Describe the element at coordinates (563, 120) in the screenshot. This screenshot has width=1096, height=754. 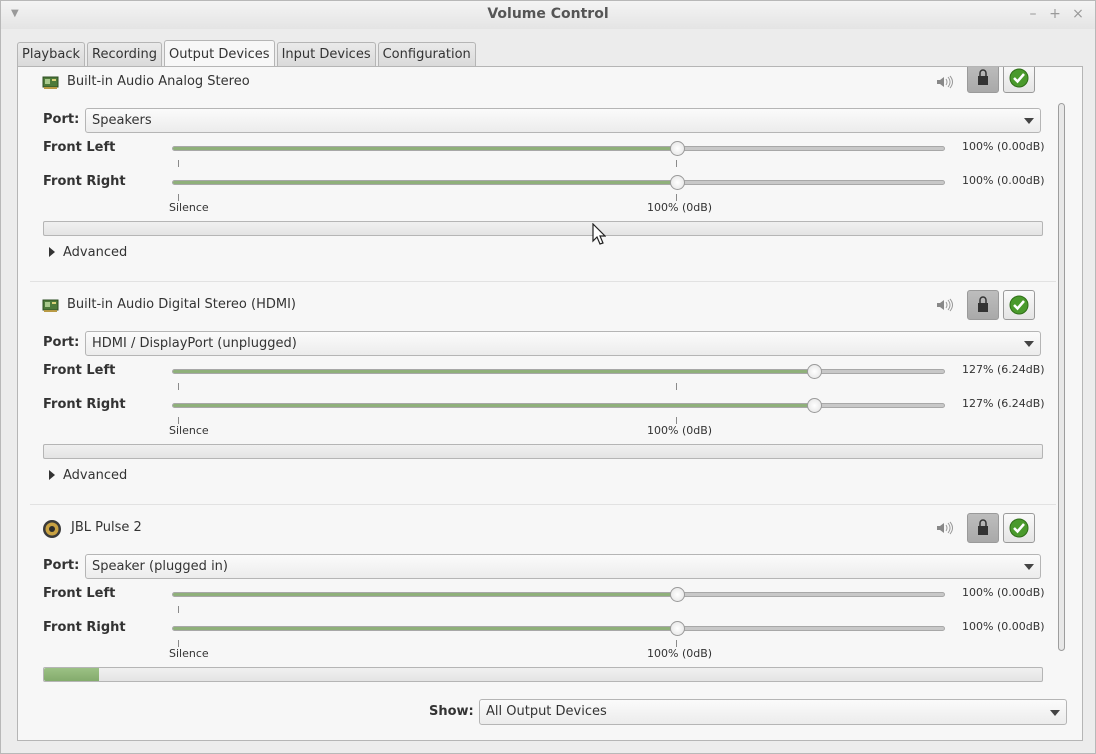
I see `port-select: Speakers` at that location.